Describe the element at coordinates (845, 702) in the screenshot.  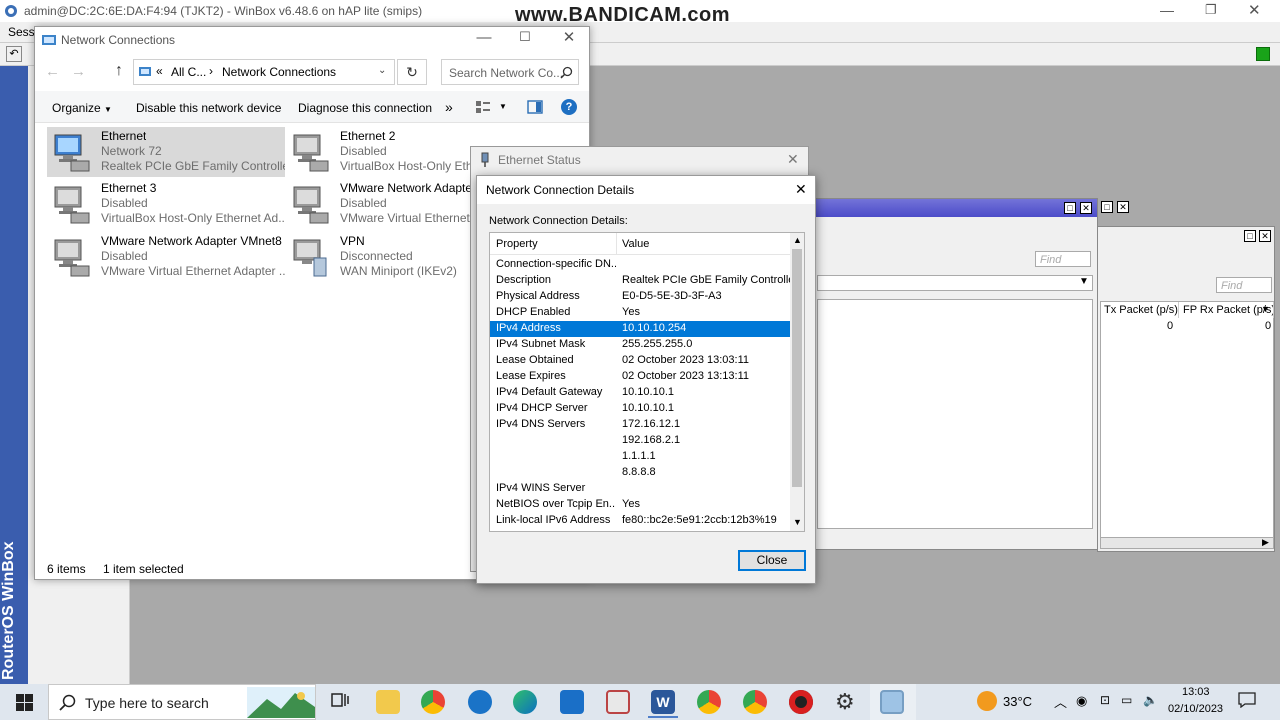
I see `settings-gear-icon: ⚙` at that location.